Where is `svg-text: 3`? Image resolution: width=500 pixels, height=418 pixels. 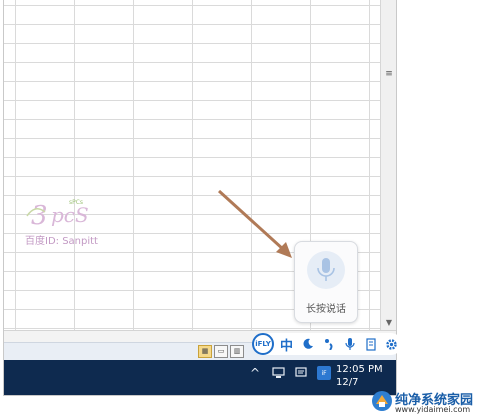
svg-text: 3 is located at coordinates (39, 216).